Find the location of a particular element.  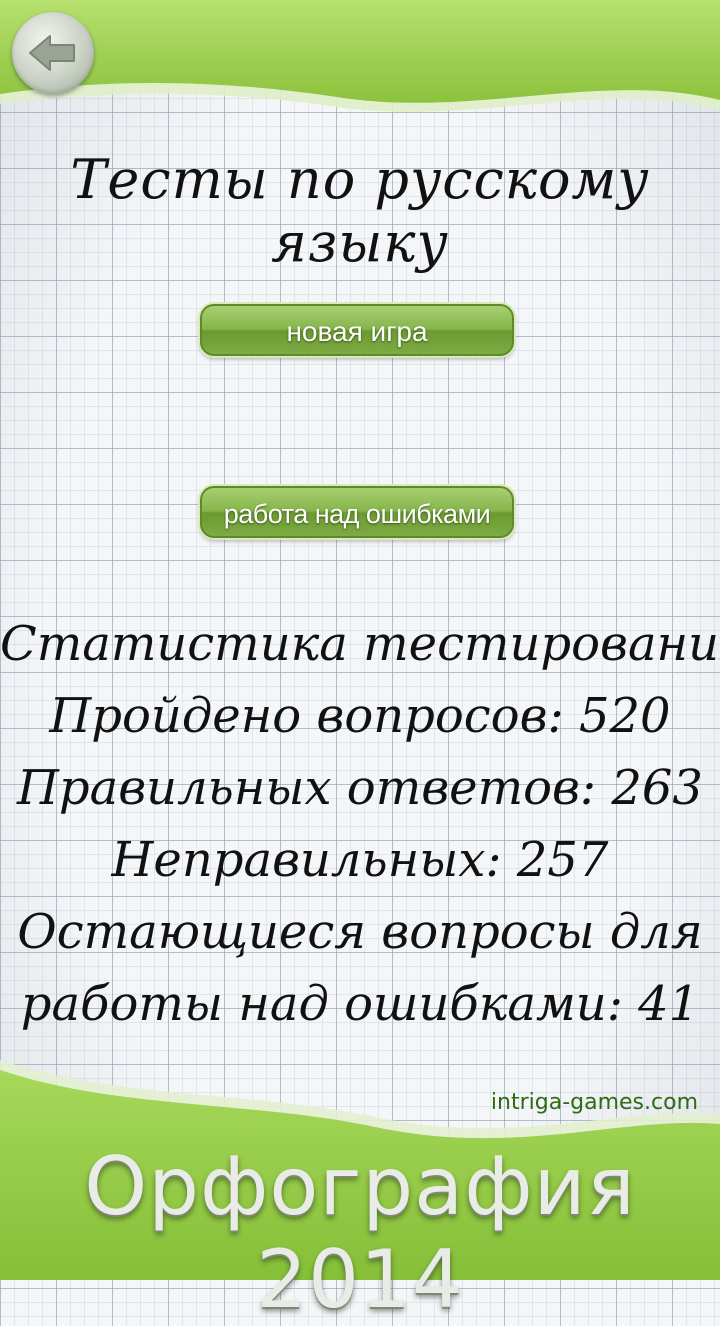

error-review-button: работа над ошибками is located at coordinates (357, 512).